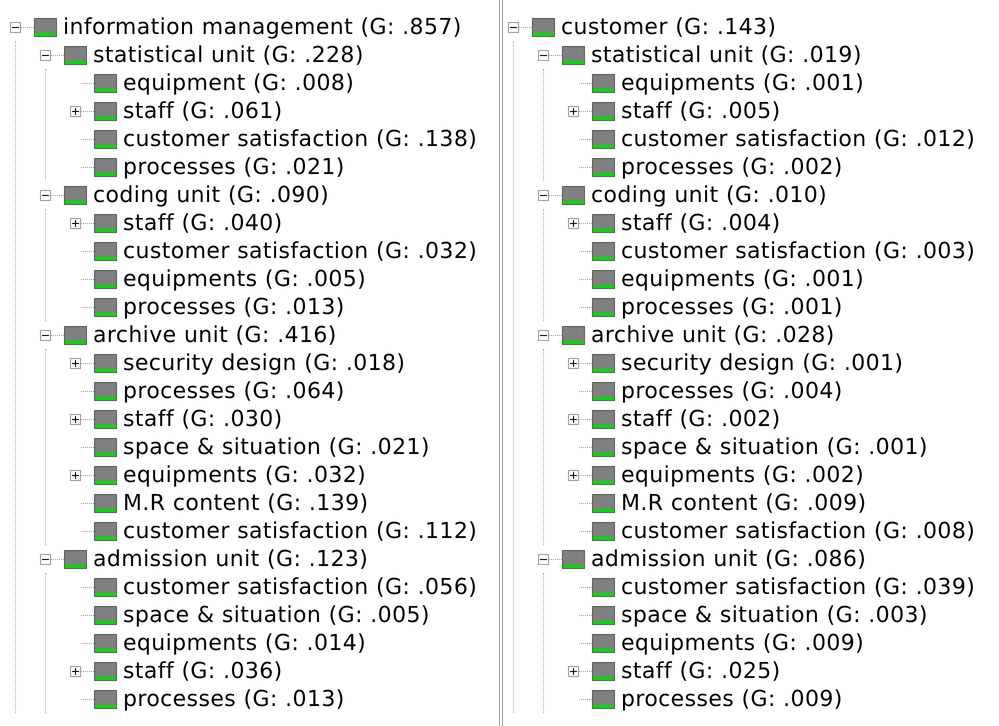 Image resolution: width=999 pixels, height=726 pixels. What do you see at coordinates (203, 419) in the screenshot?
I see `tree-node-label: staff (G: .030)` at bounding box center [203, 419].